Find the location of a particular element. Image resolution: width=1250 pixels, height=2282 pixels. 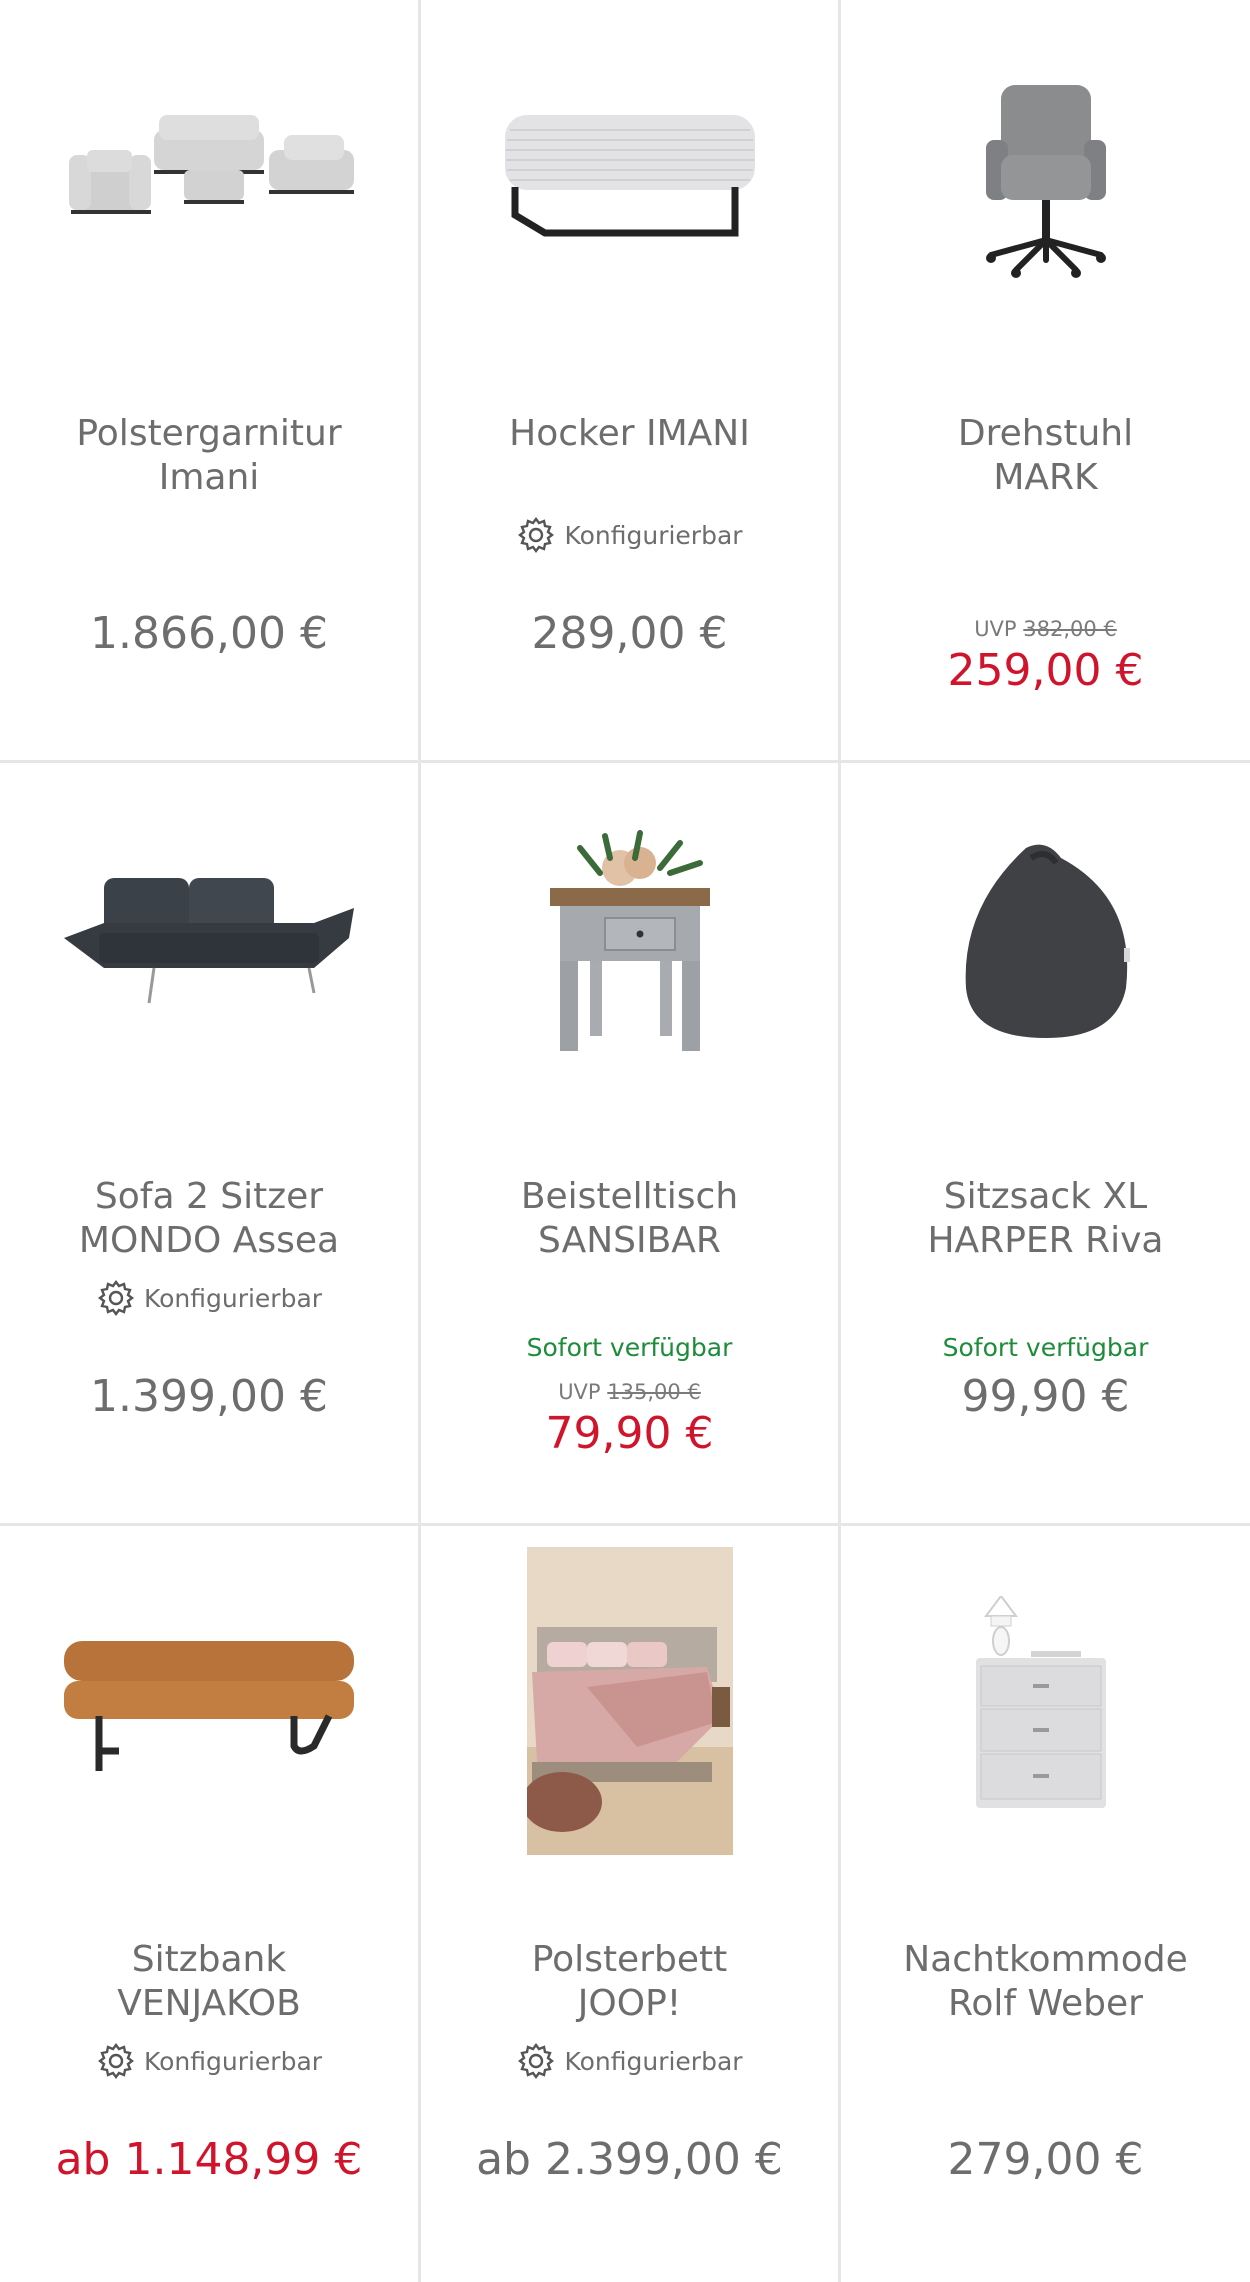

uvp-strikethrough-price: 382,00 € is located at coordinates (1070, 629).